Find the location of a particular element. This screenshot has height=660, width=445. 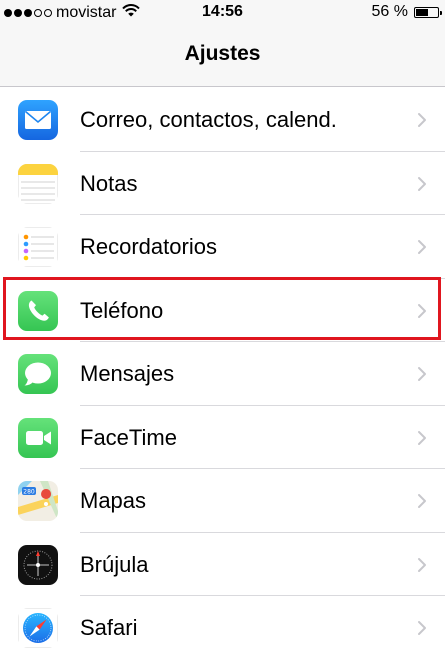

settings-row-messages: Mensajes is located at coordinates (222, 374).